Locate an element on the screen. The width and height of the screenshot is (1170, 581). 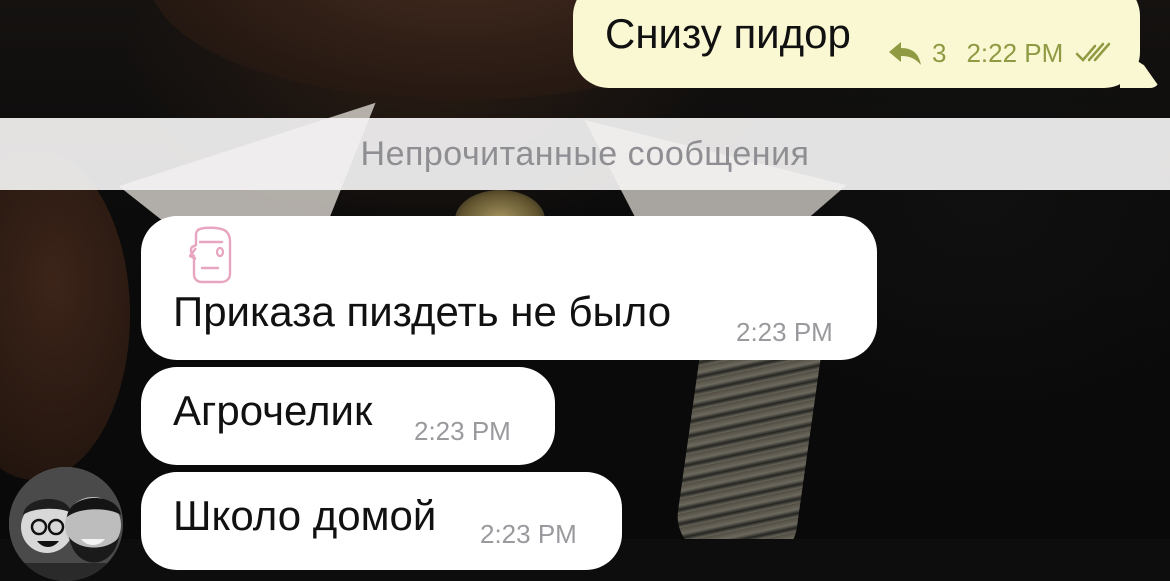
wallpaper-hand-shape is located at coordinates (65, 315).